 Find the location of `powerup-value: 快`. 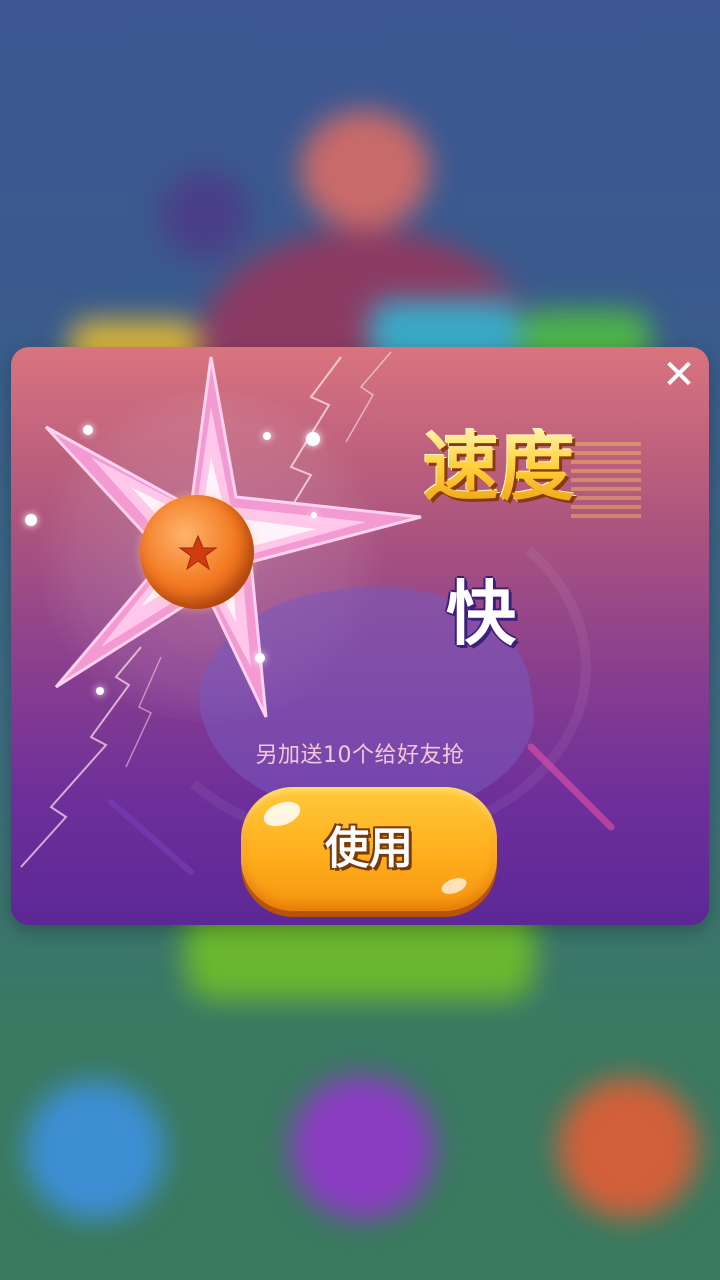

powerup-value: 快 is located at coordinates (481, 614).